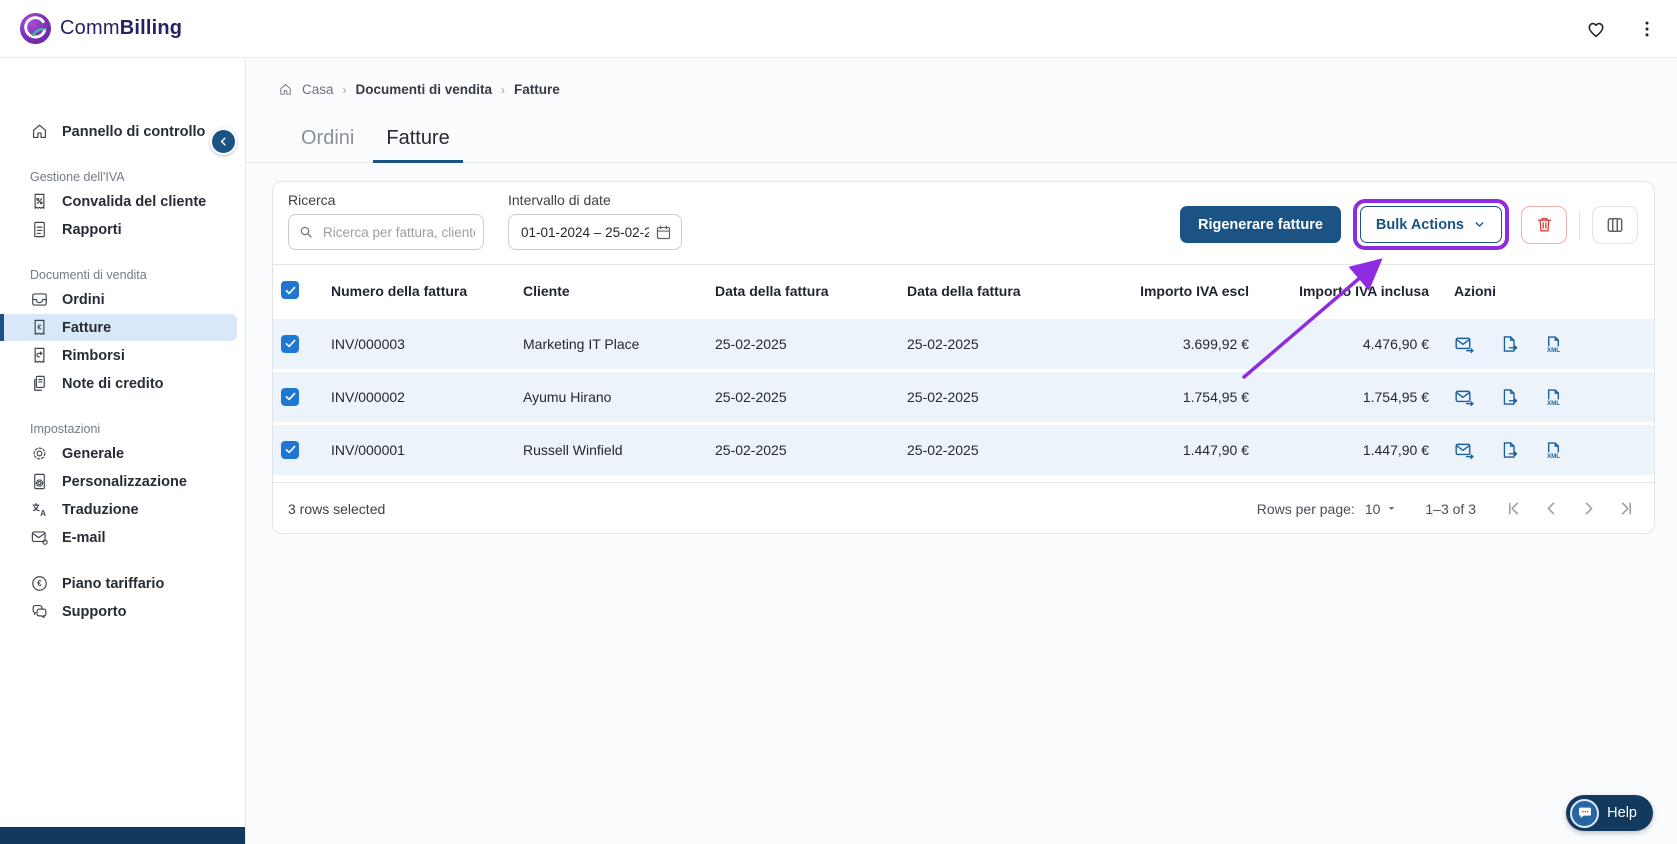 This screenshot has height=844, width=1677. What do you see at coordinates (122, 201) in the screenshot?
I see `sidebar-item-customer-validation: Convalida del cliente` at bounding box center [122, 201].